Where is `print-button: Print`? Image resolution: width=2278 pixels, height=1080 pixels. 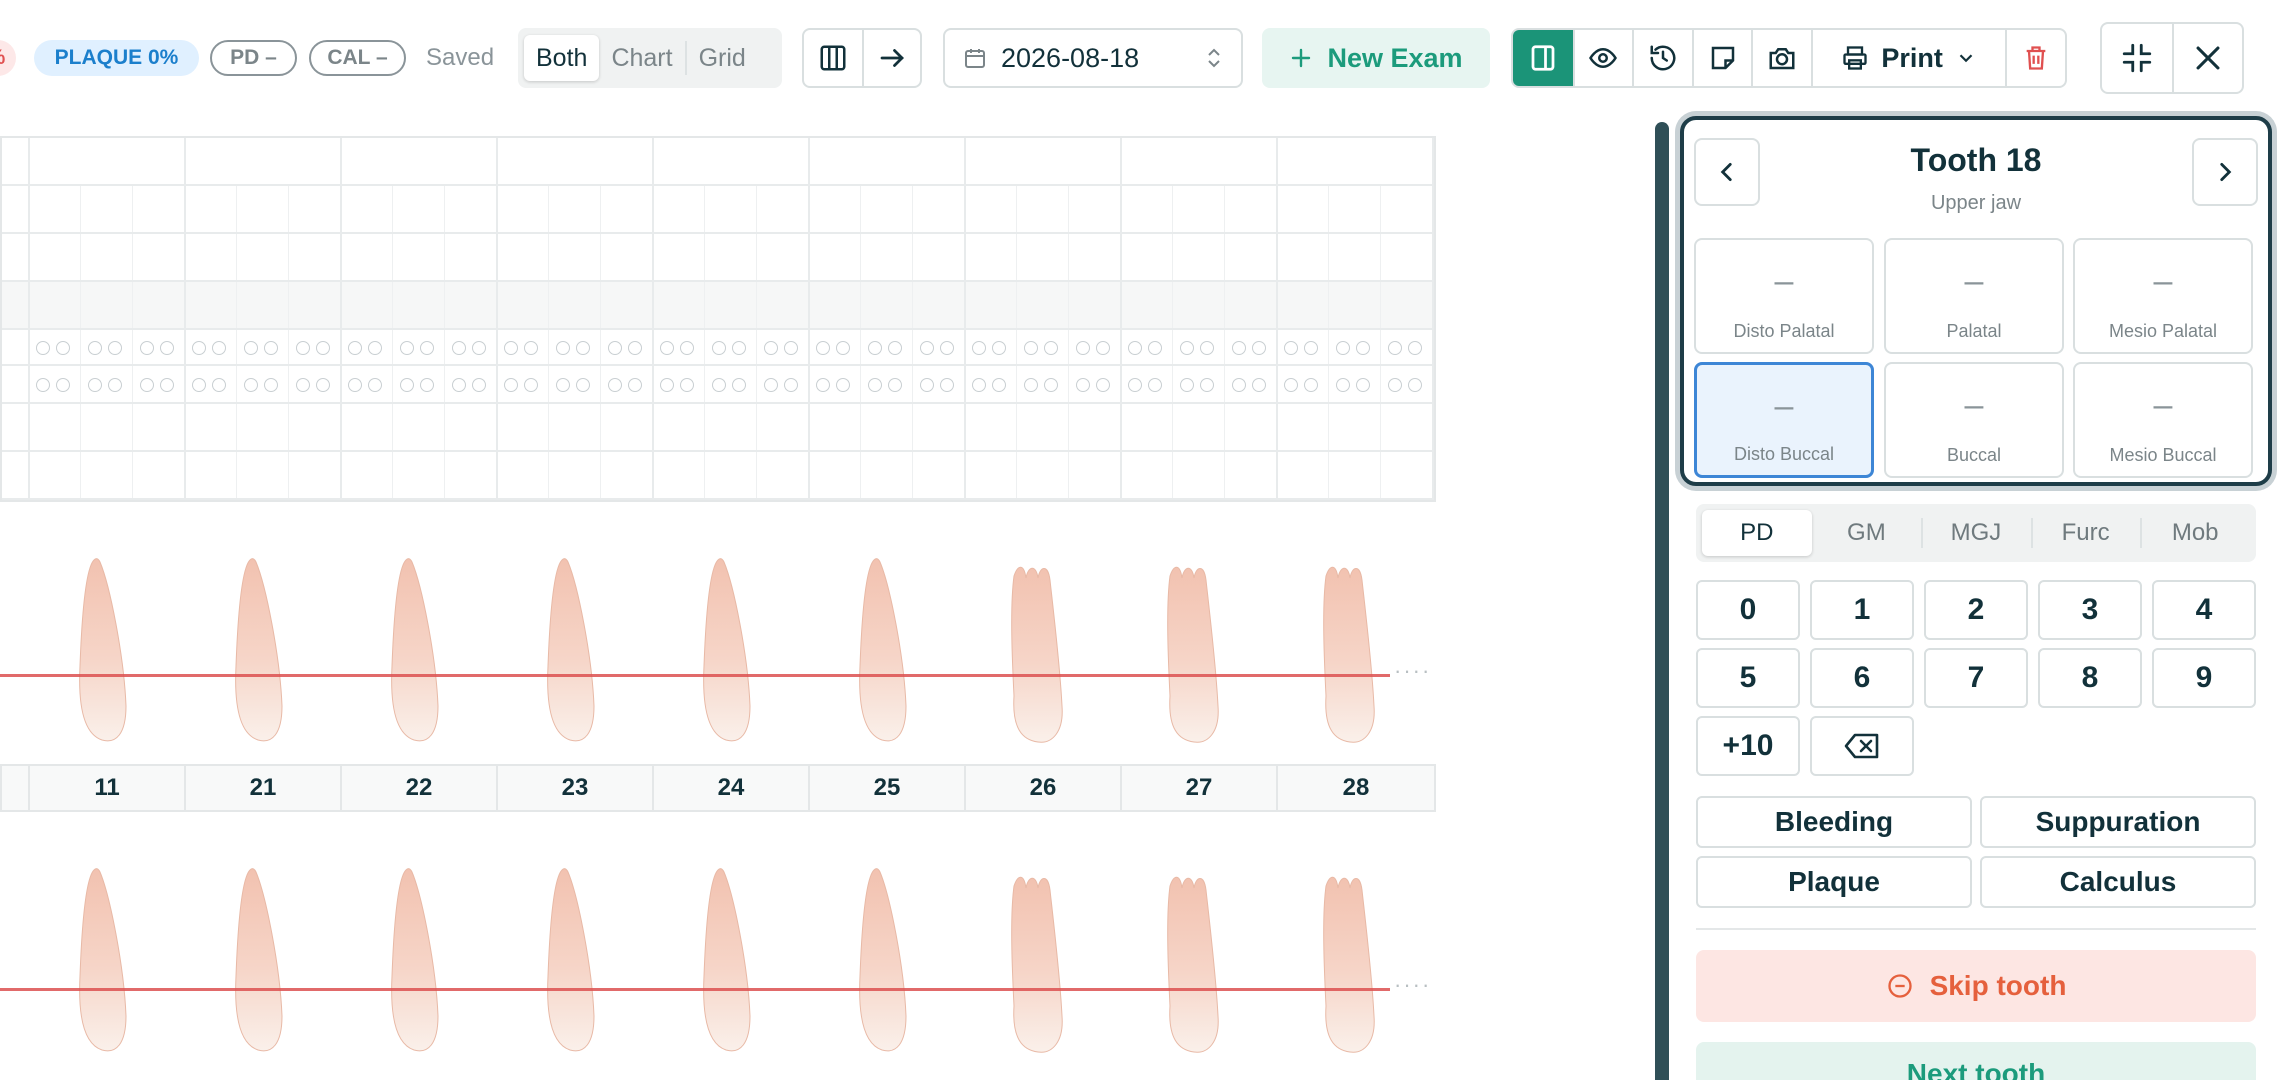
print-button: Print is located at coordinates (1908, 58).